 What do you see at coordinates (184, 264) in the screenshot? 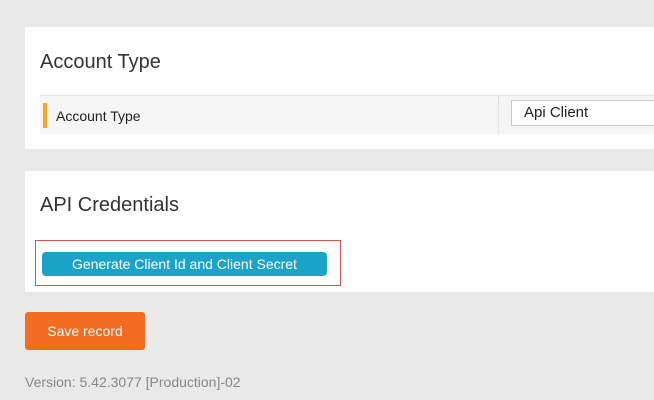
I see `generate-client-credentials-button: Generate Client Id and Client Secret` at bounding box center [184, 264].